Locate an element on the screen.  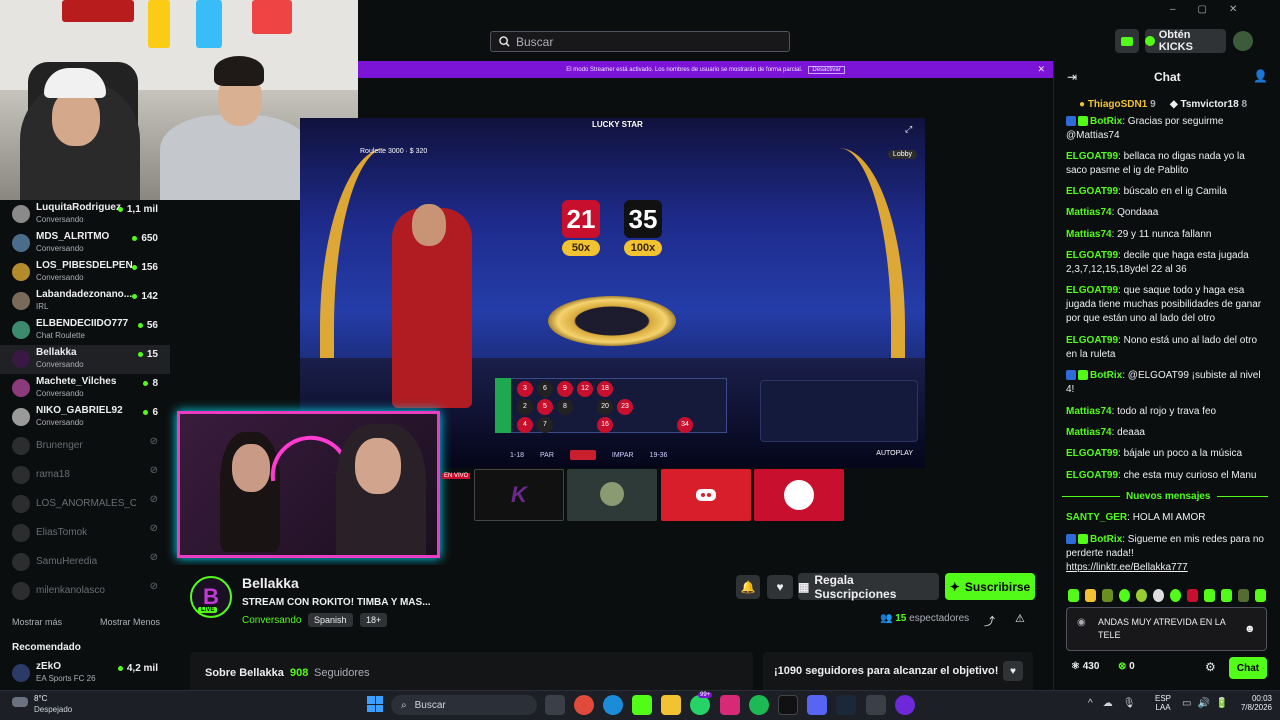
get-kicks-button: Obtén KICKS is located at coordinates (1185, 41).